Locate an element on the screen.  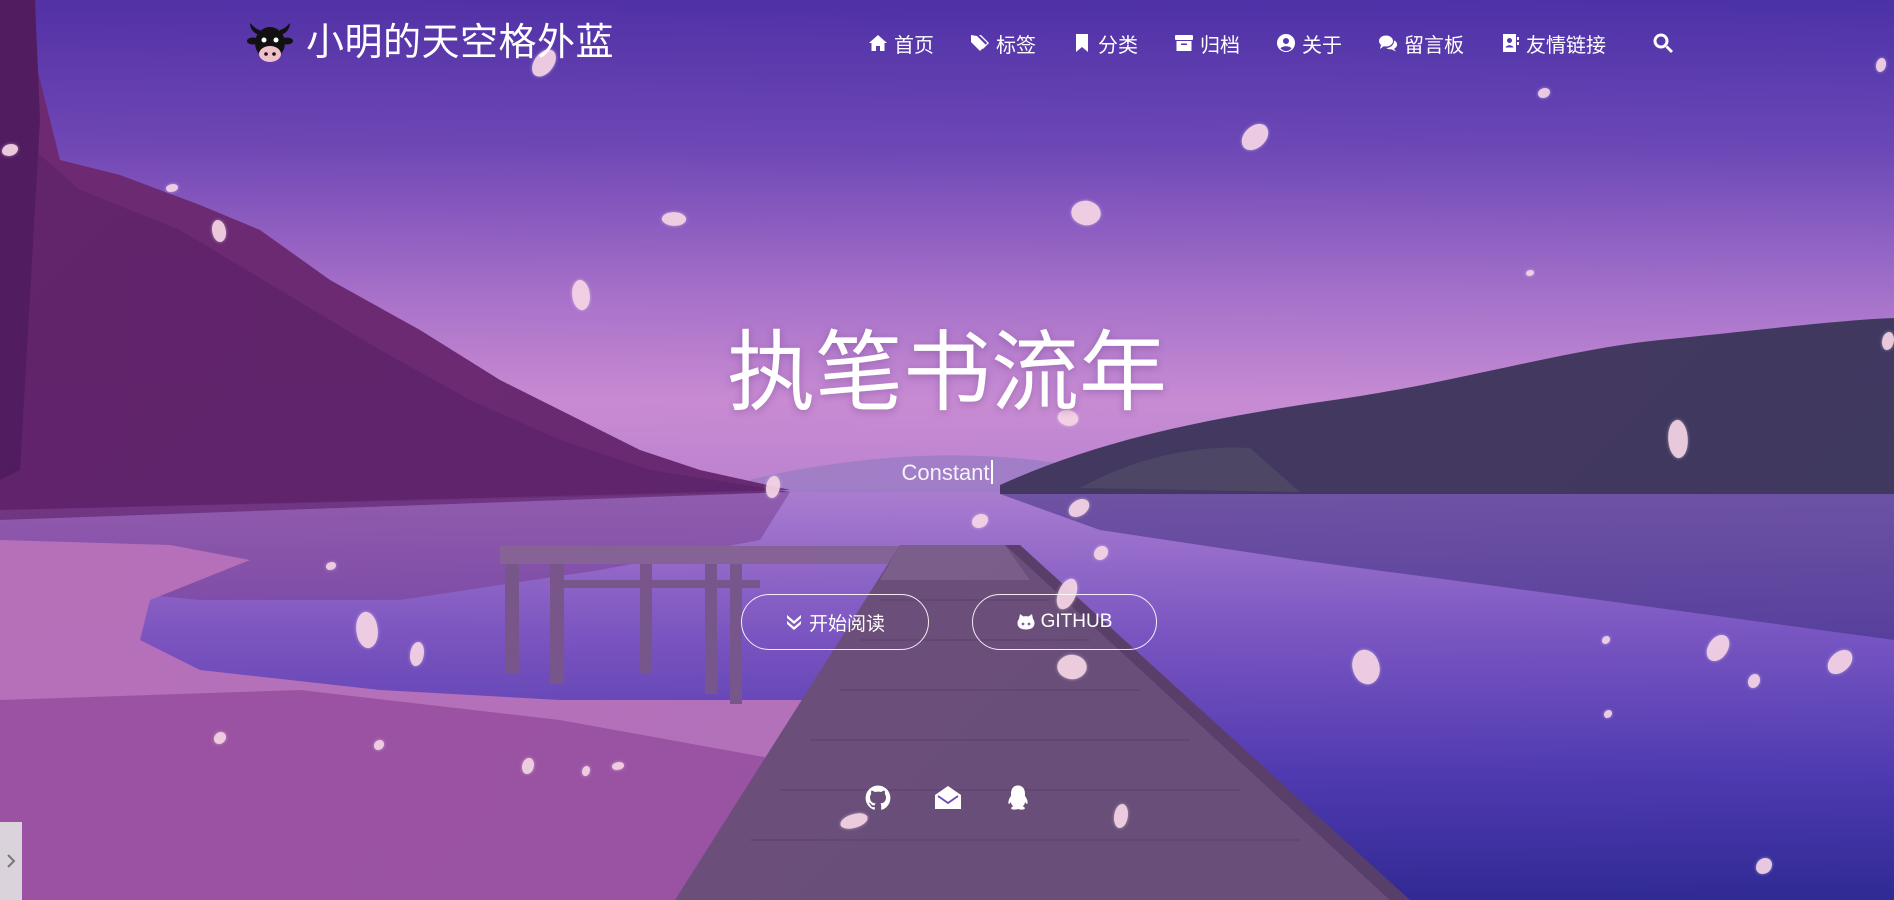
typed-text: Constant is located at coordinates (945, 472).